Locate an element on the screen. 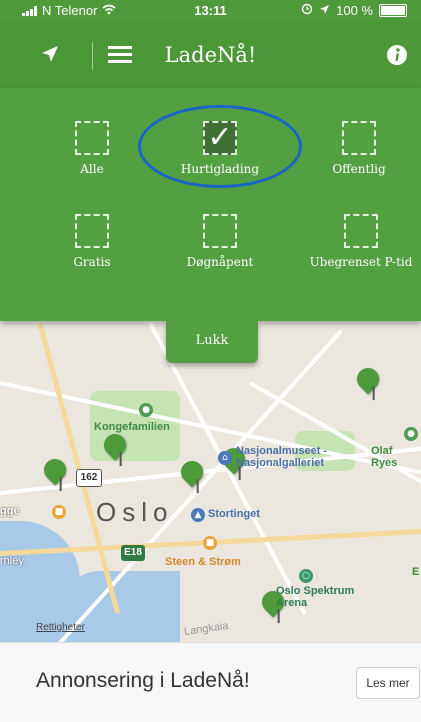 The width and height of the screenshot is (421, 722). location-status-icon is located at coordinates (324, 10).